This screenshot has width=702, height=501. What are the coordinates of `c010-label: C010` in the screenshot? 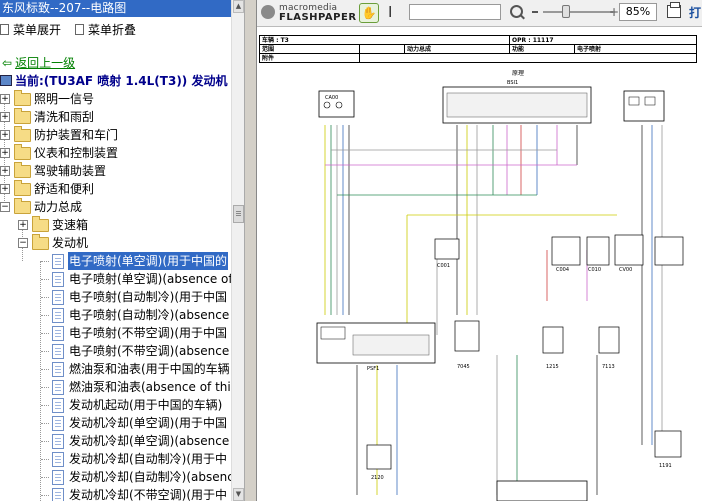 It's located at (594, 270).